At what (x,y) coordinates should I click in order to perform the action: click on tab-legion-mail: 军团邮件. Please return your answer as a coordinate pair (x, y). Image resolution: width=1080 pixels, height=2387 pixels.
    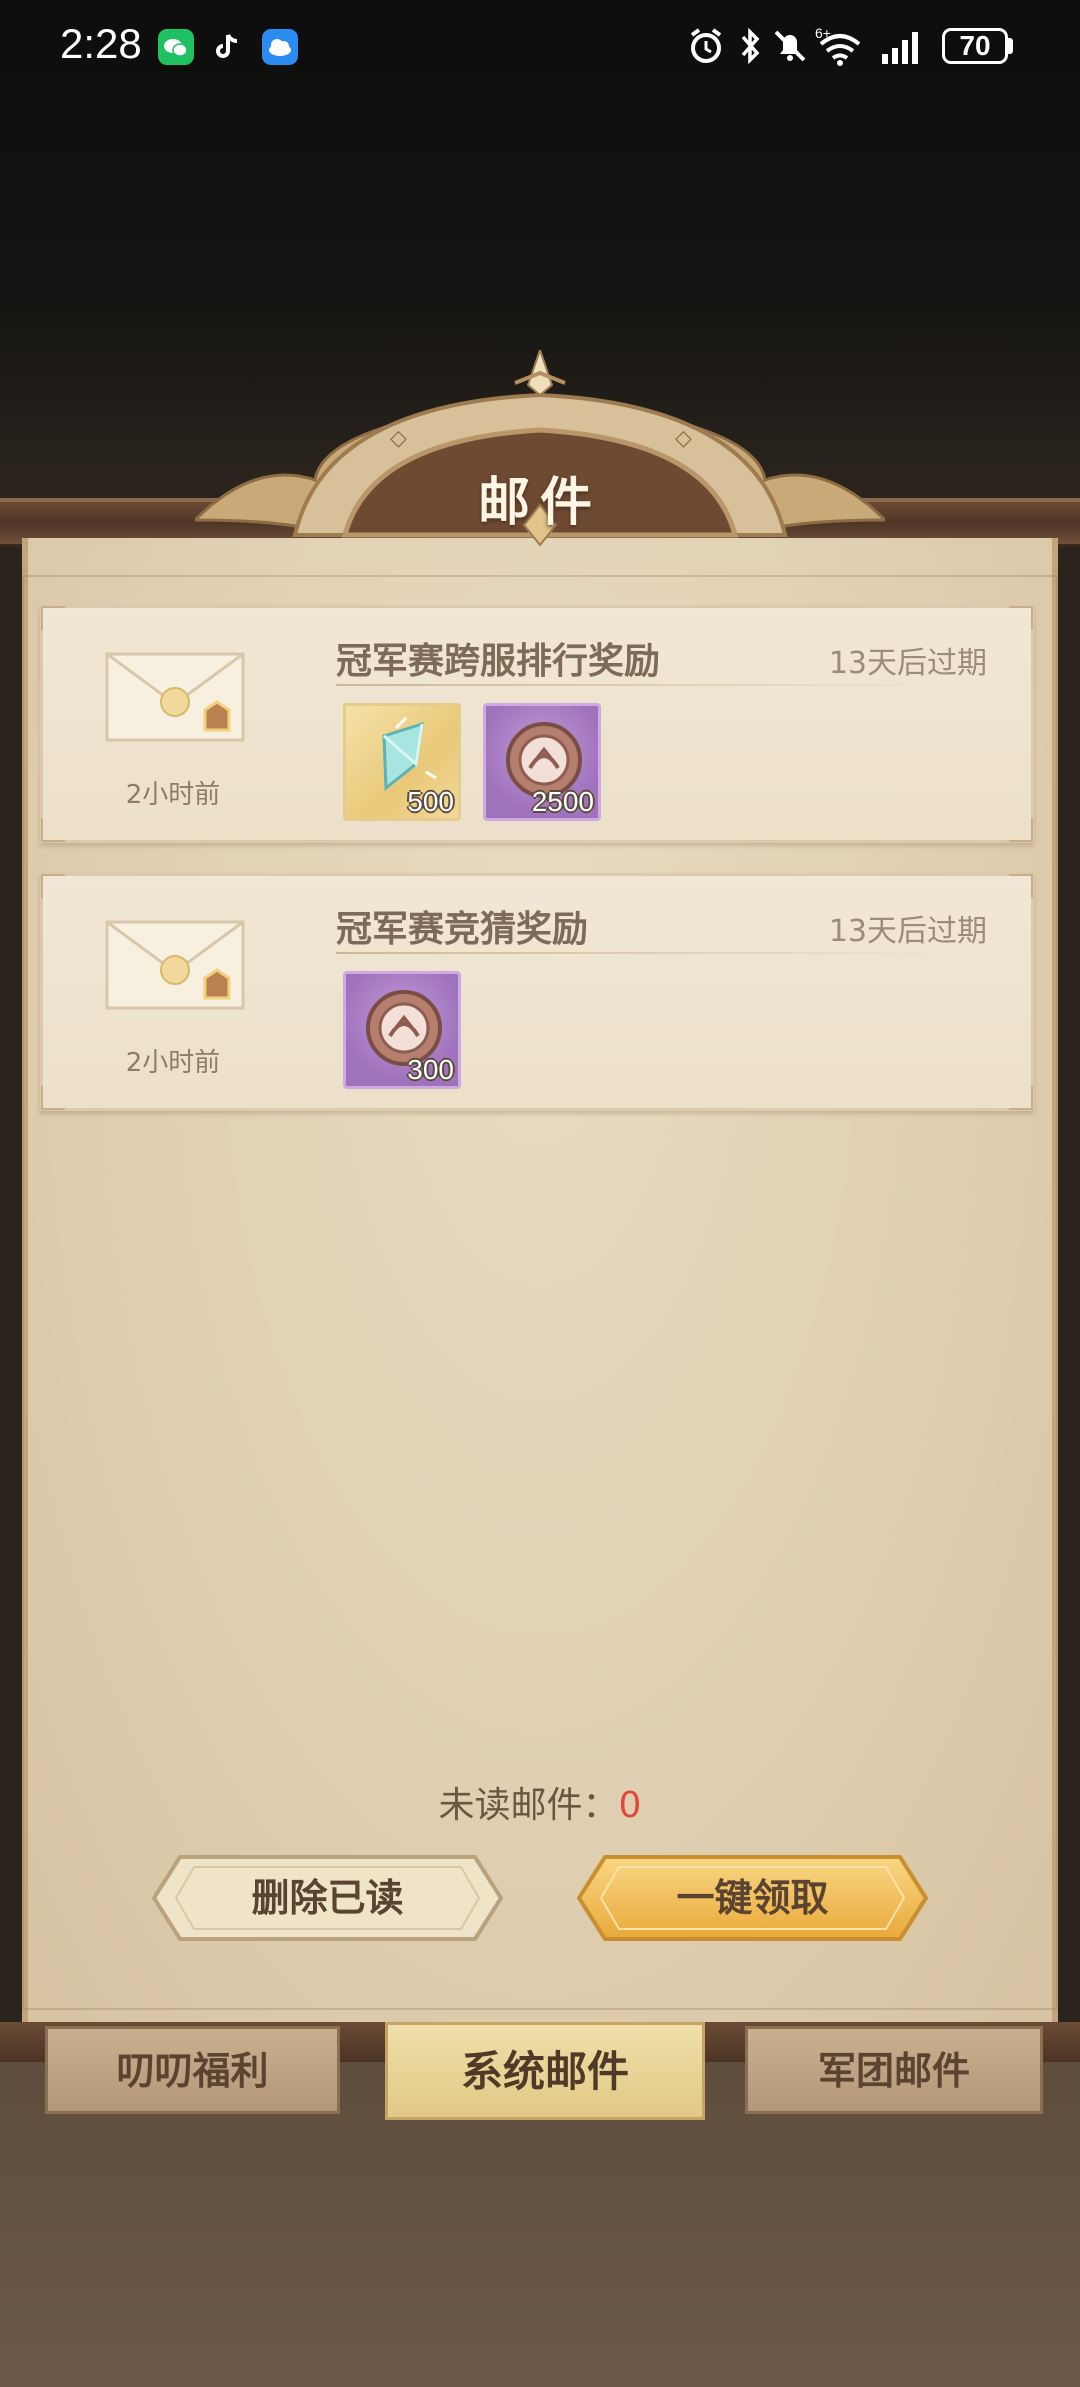
    Looking at the image, I should click on (894, 2070).